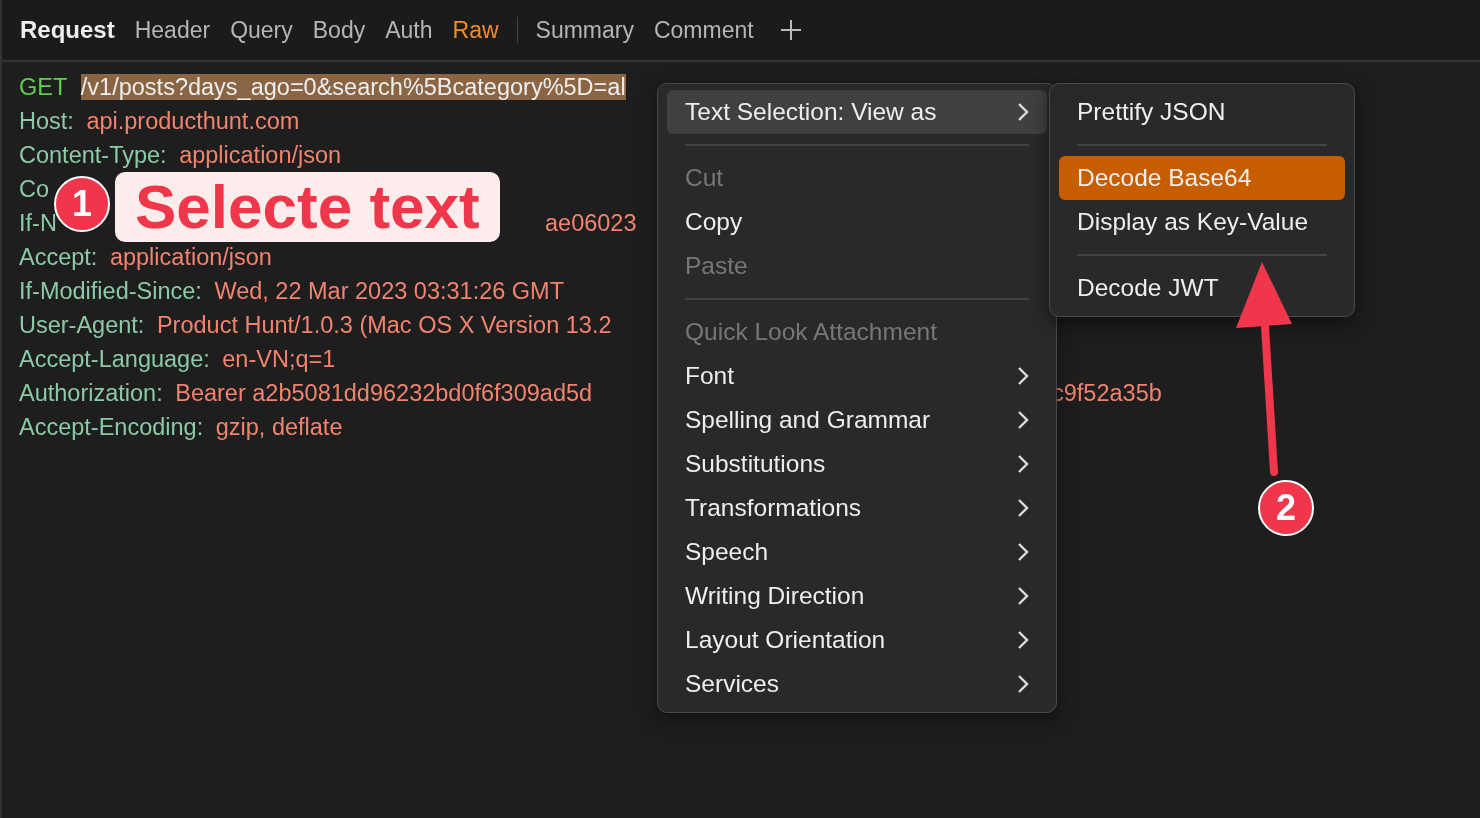 This screenshot has width=1480, height=818. I want to click on menu-item: Spelling and Grammar, so click(857, 420).